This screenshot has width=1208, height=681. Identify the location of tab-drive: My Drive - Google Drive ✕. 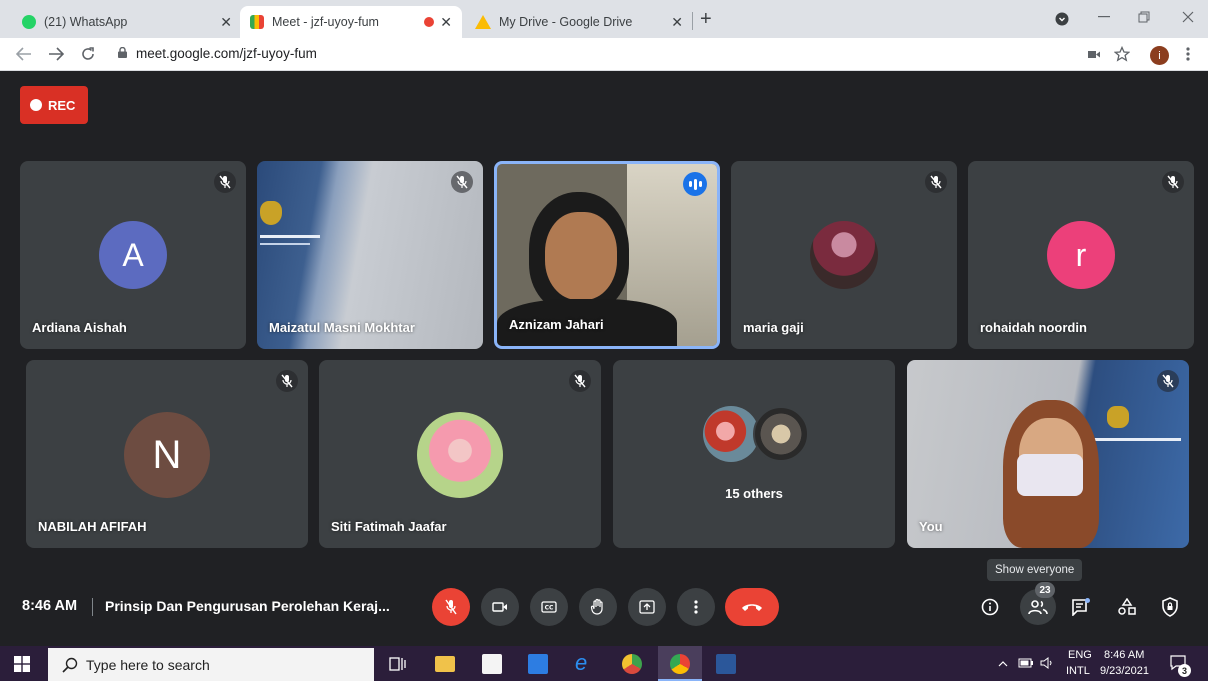
(579, 22).